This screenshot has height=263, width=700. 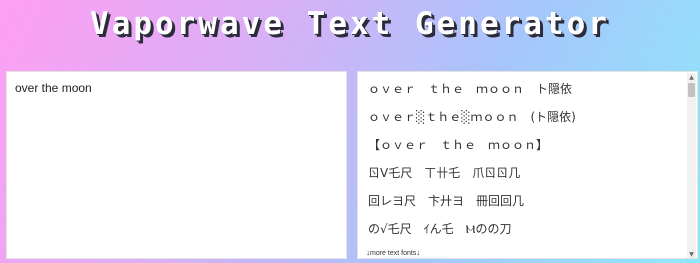 I want to click on scroll-thumb, so click(x=691, y=90).